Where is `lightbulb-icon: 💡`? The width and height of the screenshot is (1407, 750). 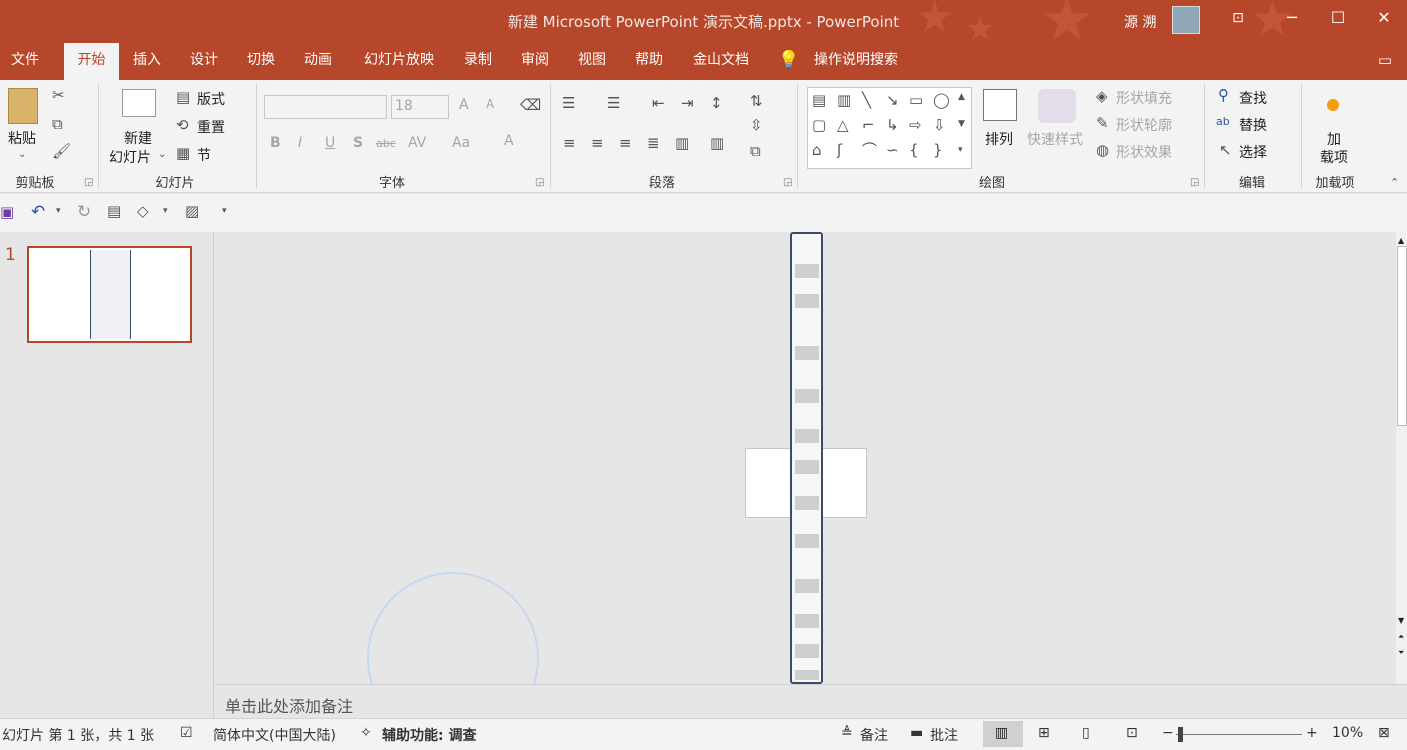
lightbulb-icon: 💡 is located at coordinates (789, 61).